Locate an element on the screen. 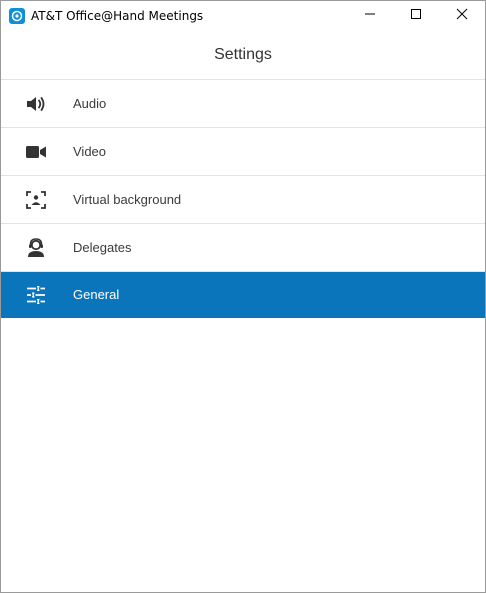 The width and height of the screenshot is (486, 593). settings-header: Settings is located at coordinates (243, 55).